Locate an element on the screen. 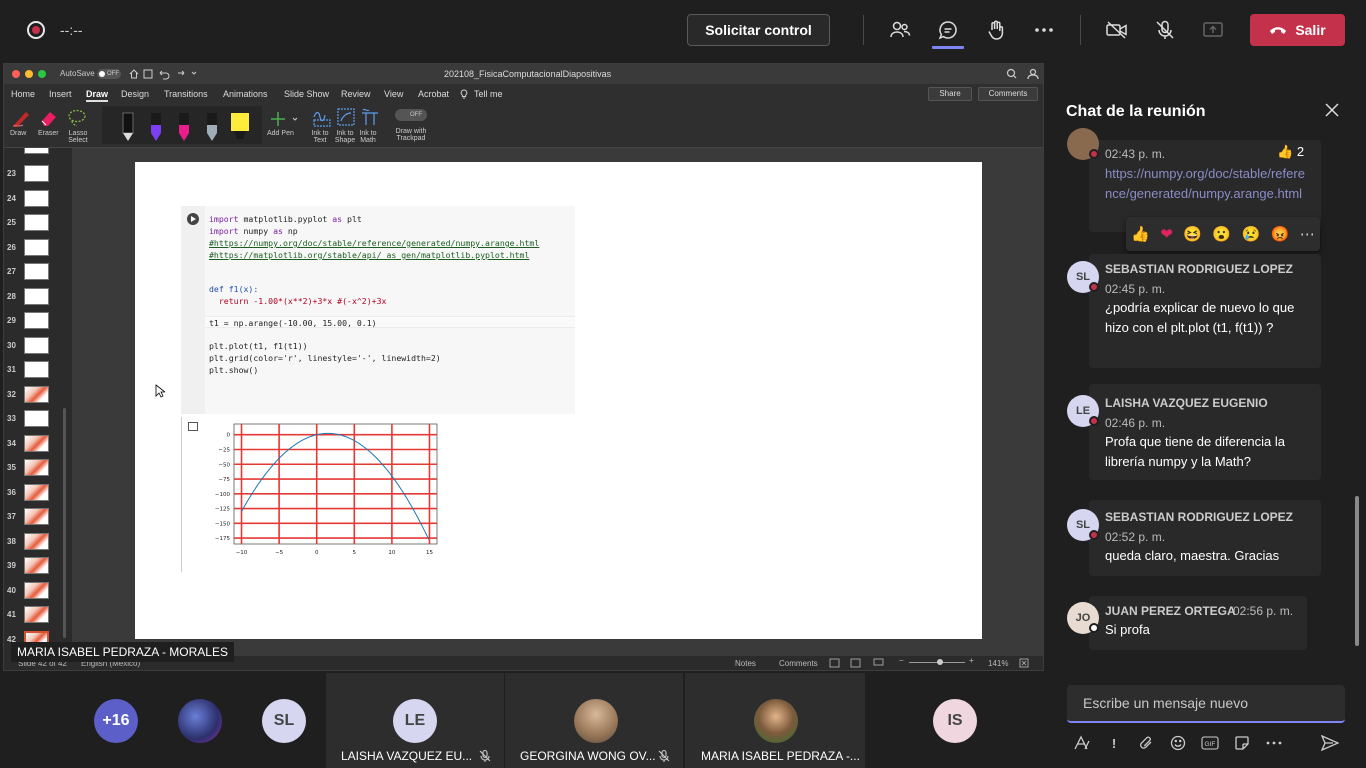 This screenshot has width=1366, height=768. close-icon is located at coordinates (1332, 110).